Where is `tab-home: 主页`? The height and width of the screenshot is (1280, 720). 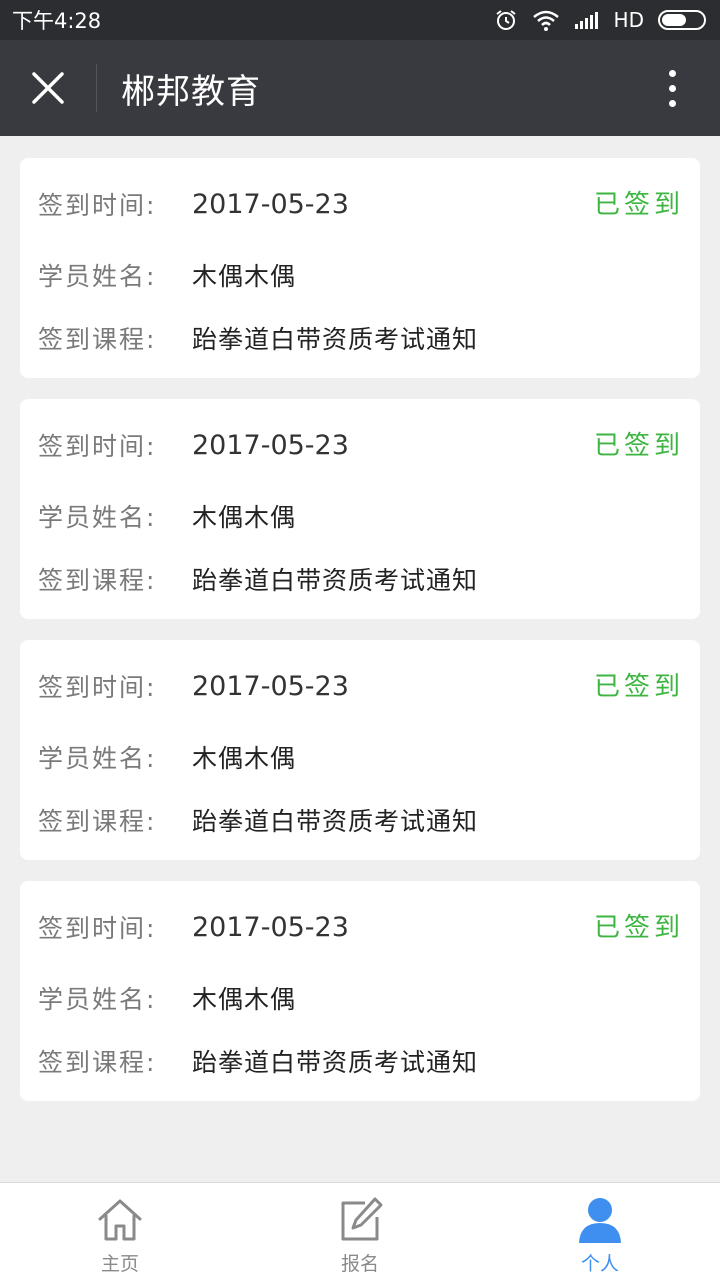 tab-home: 主页 is located at coordinates (120, 1231).